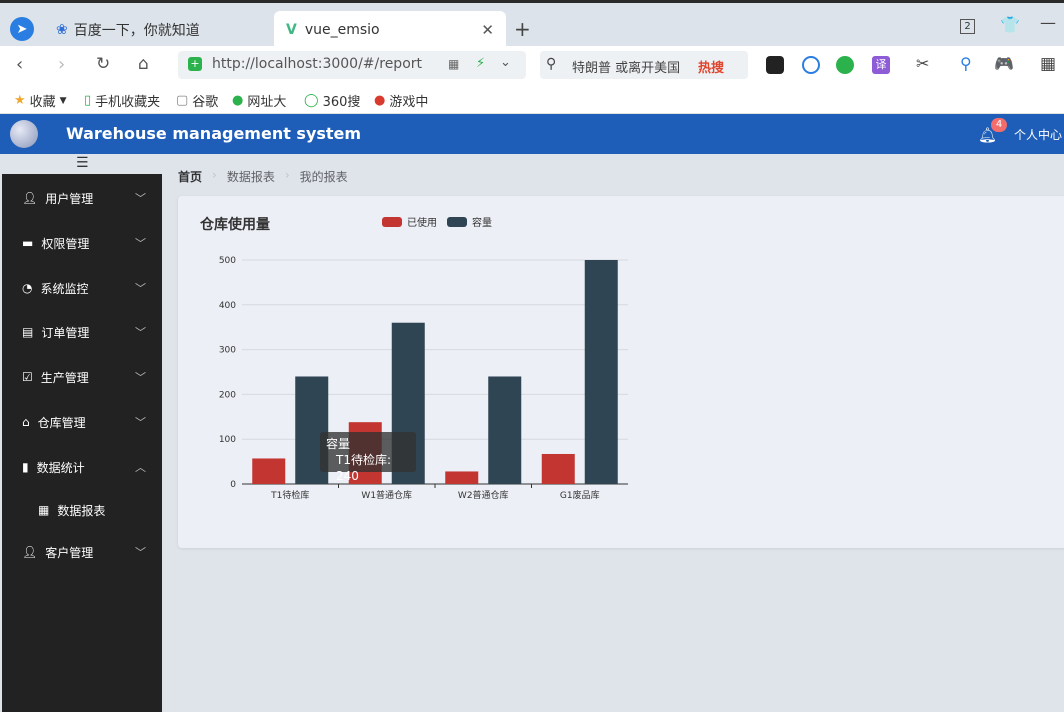 This screenshot has height=712, width=1064. I want to click on x-tick-label: W1普通仓库, so click(386, 495).